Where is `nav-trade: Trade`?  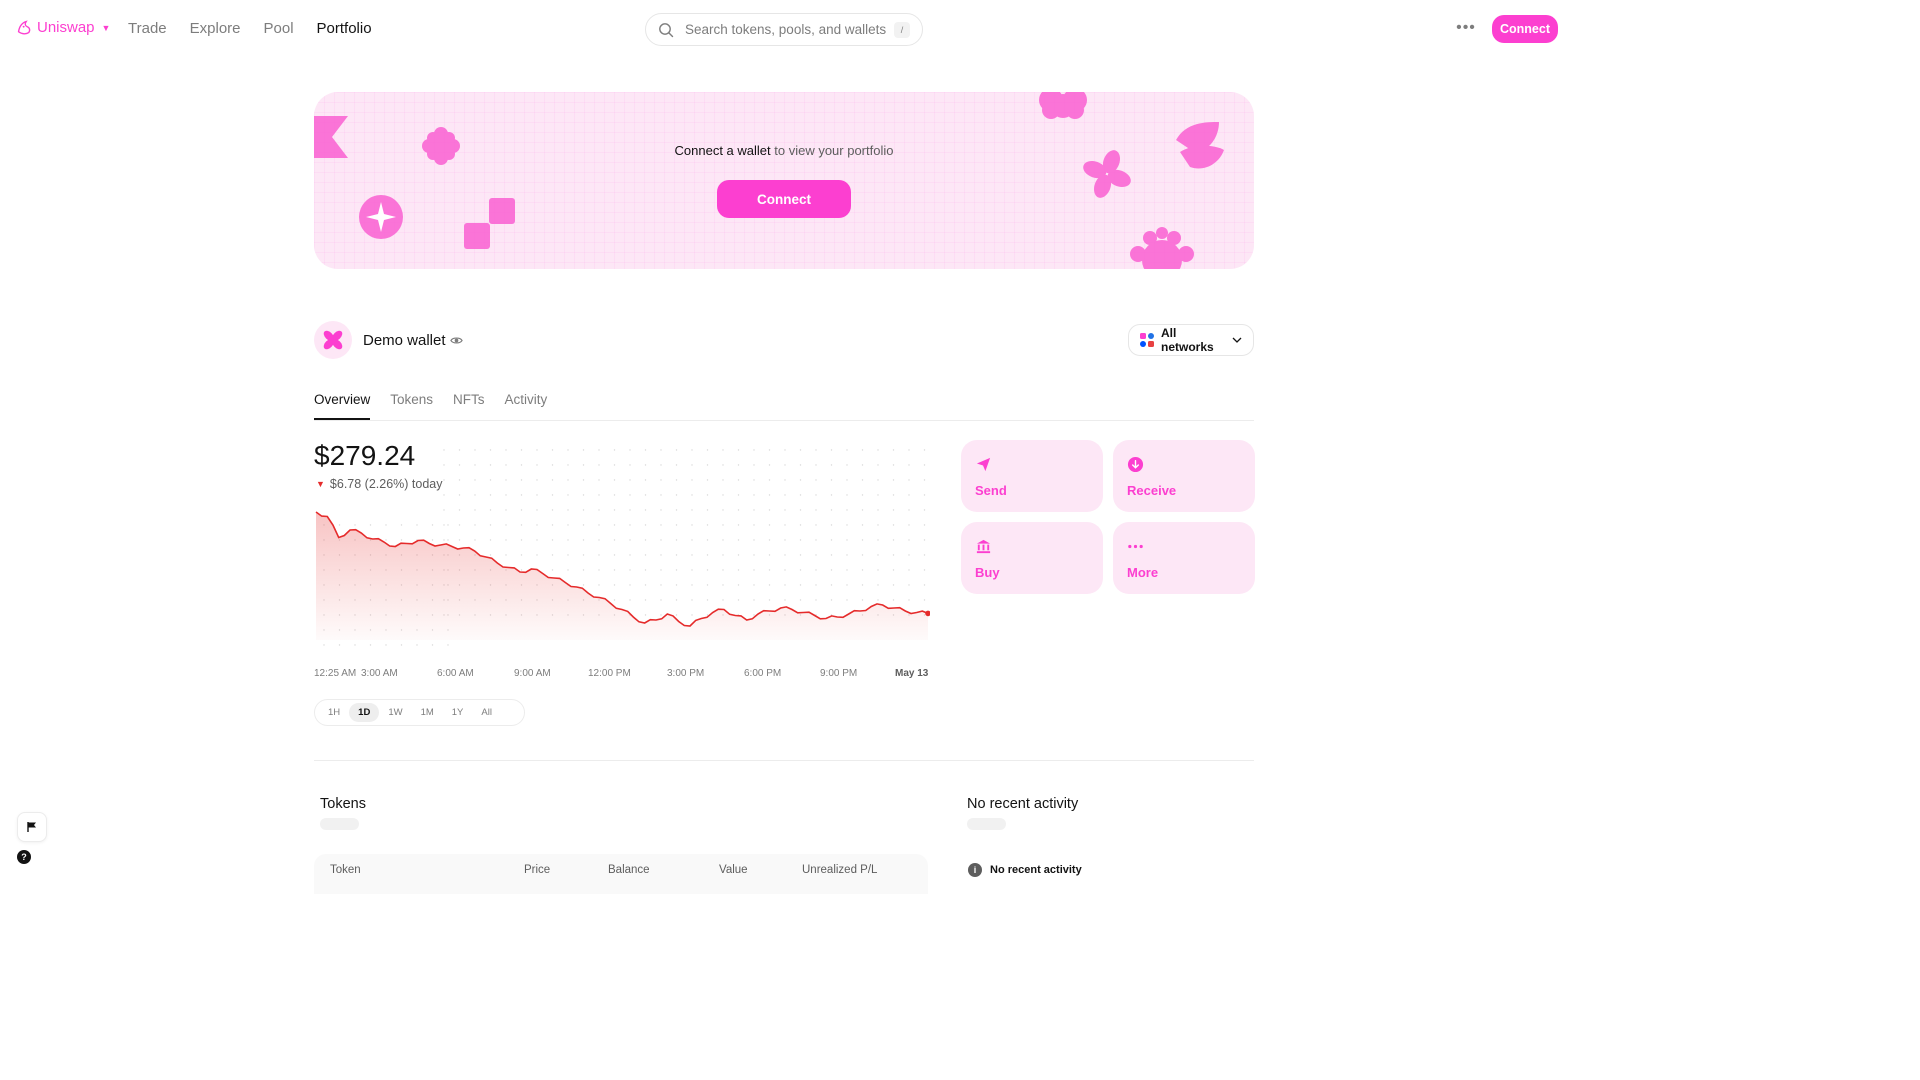 nav-trade: Trade is located at coordinates (147, 28).